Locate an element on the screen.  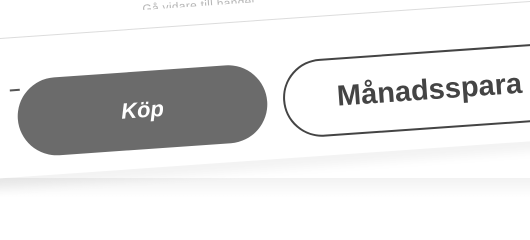
section-divider-shadow is located at coordinates (265, 188).